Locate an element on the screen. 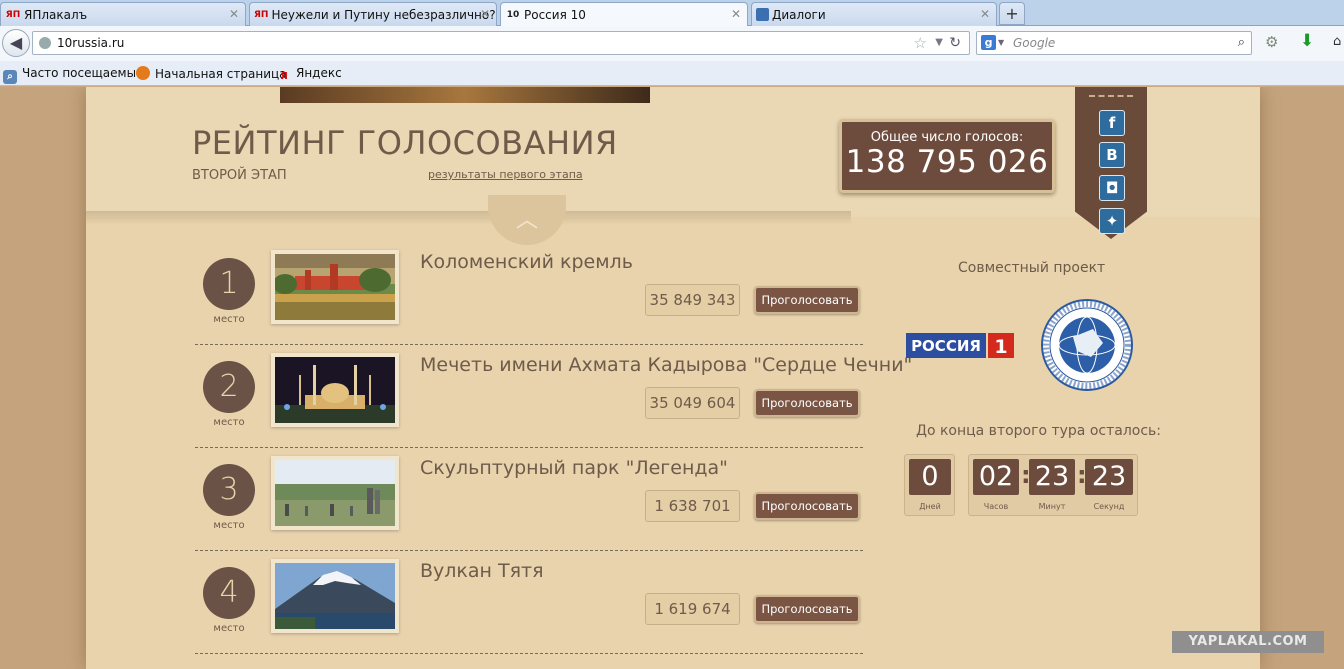  rgo-logo is located at coordinates (1087, 345).